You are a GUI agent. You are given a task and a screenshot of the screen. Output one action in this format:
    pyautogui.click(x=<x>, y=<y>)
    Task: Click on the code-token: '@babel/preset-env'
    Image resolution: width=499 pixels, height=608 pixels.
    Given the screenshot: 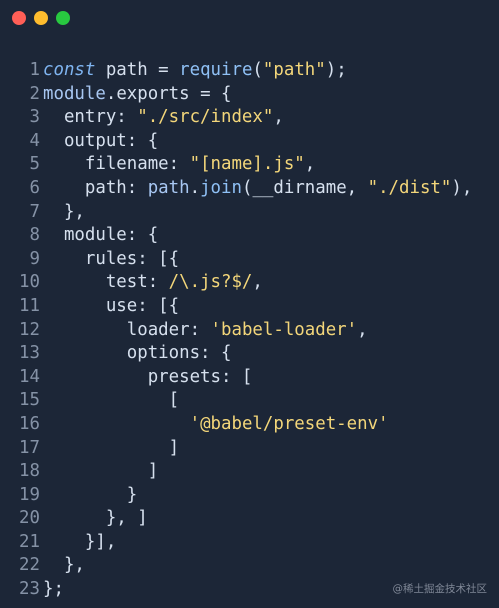 What is the action you would take?
    pyautogui.click(x=289, y=423)
    